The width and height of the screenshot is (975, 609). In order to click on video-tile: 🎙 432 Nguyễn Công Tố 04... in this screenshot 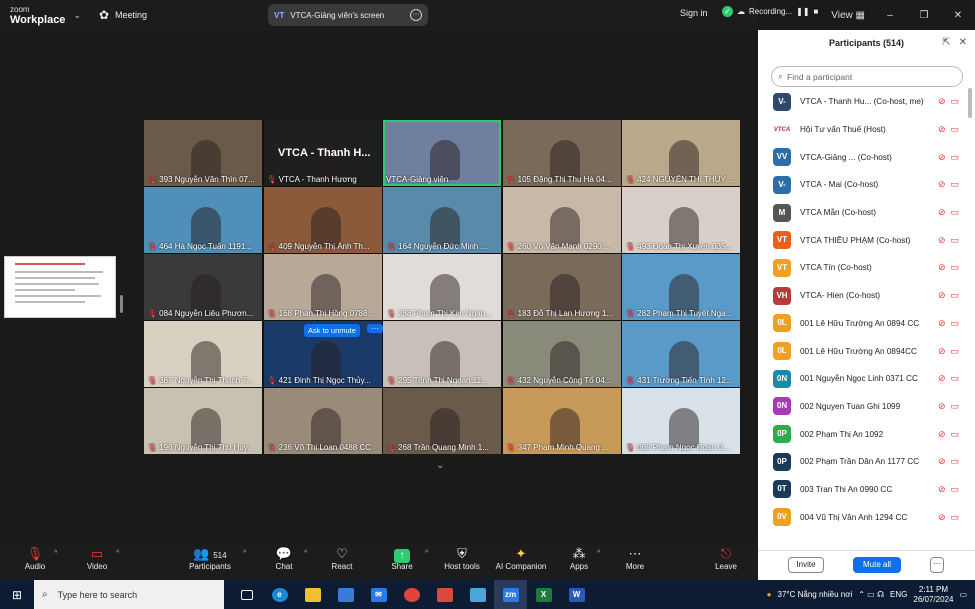, I will do `click(561, 354)`.